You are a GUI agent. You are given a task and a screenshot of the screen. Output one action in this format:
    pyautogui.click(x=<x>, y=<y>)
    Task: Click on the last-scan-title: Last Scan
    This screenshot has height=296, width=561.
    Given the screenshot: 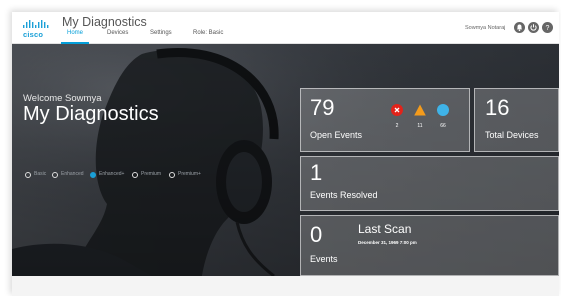 What is the action you would take?
    pyautogui.click(x=385, y=229)
    